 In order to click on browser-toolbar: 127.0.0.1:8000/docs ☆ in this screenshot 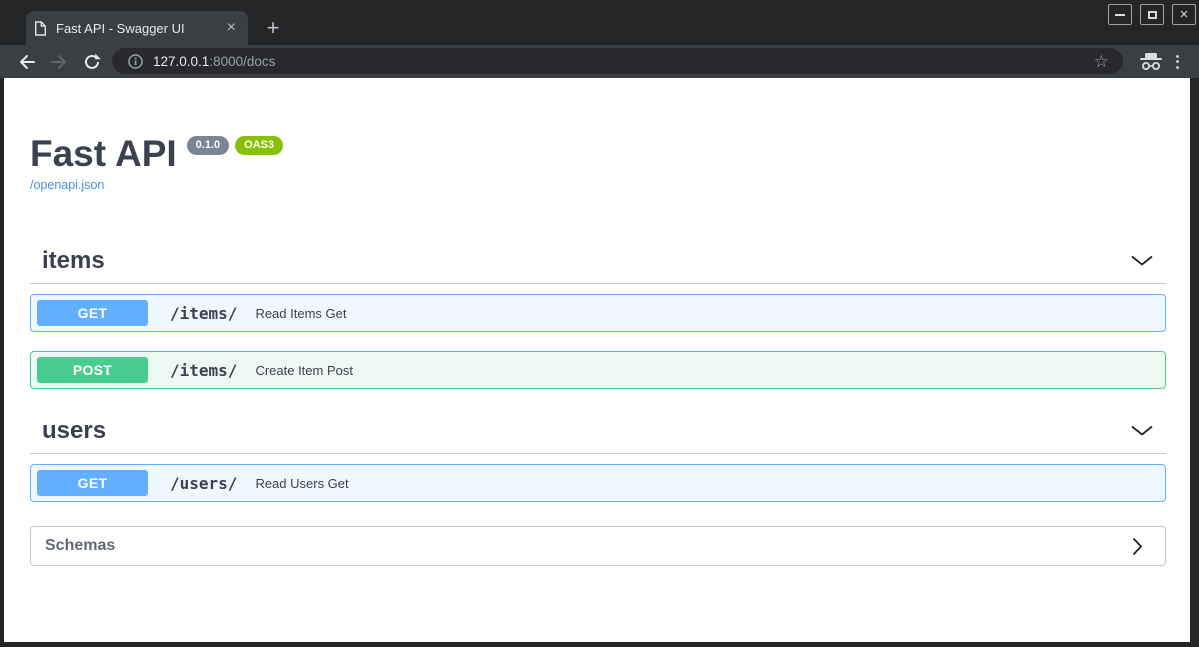, I will do `click(599, 61)`.